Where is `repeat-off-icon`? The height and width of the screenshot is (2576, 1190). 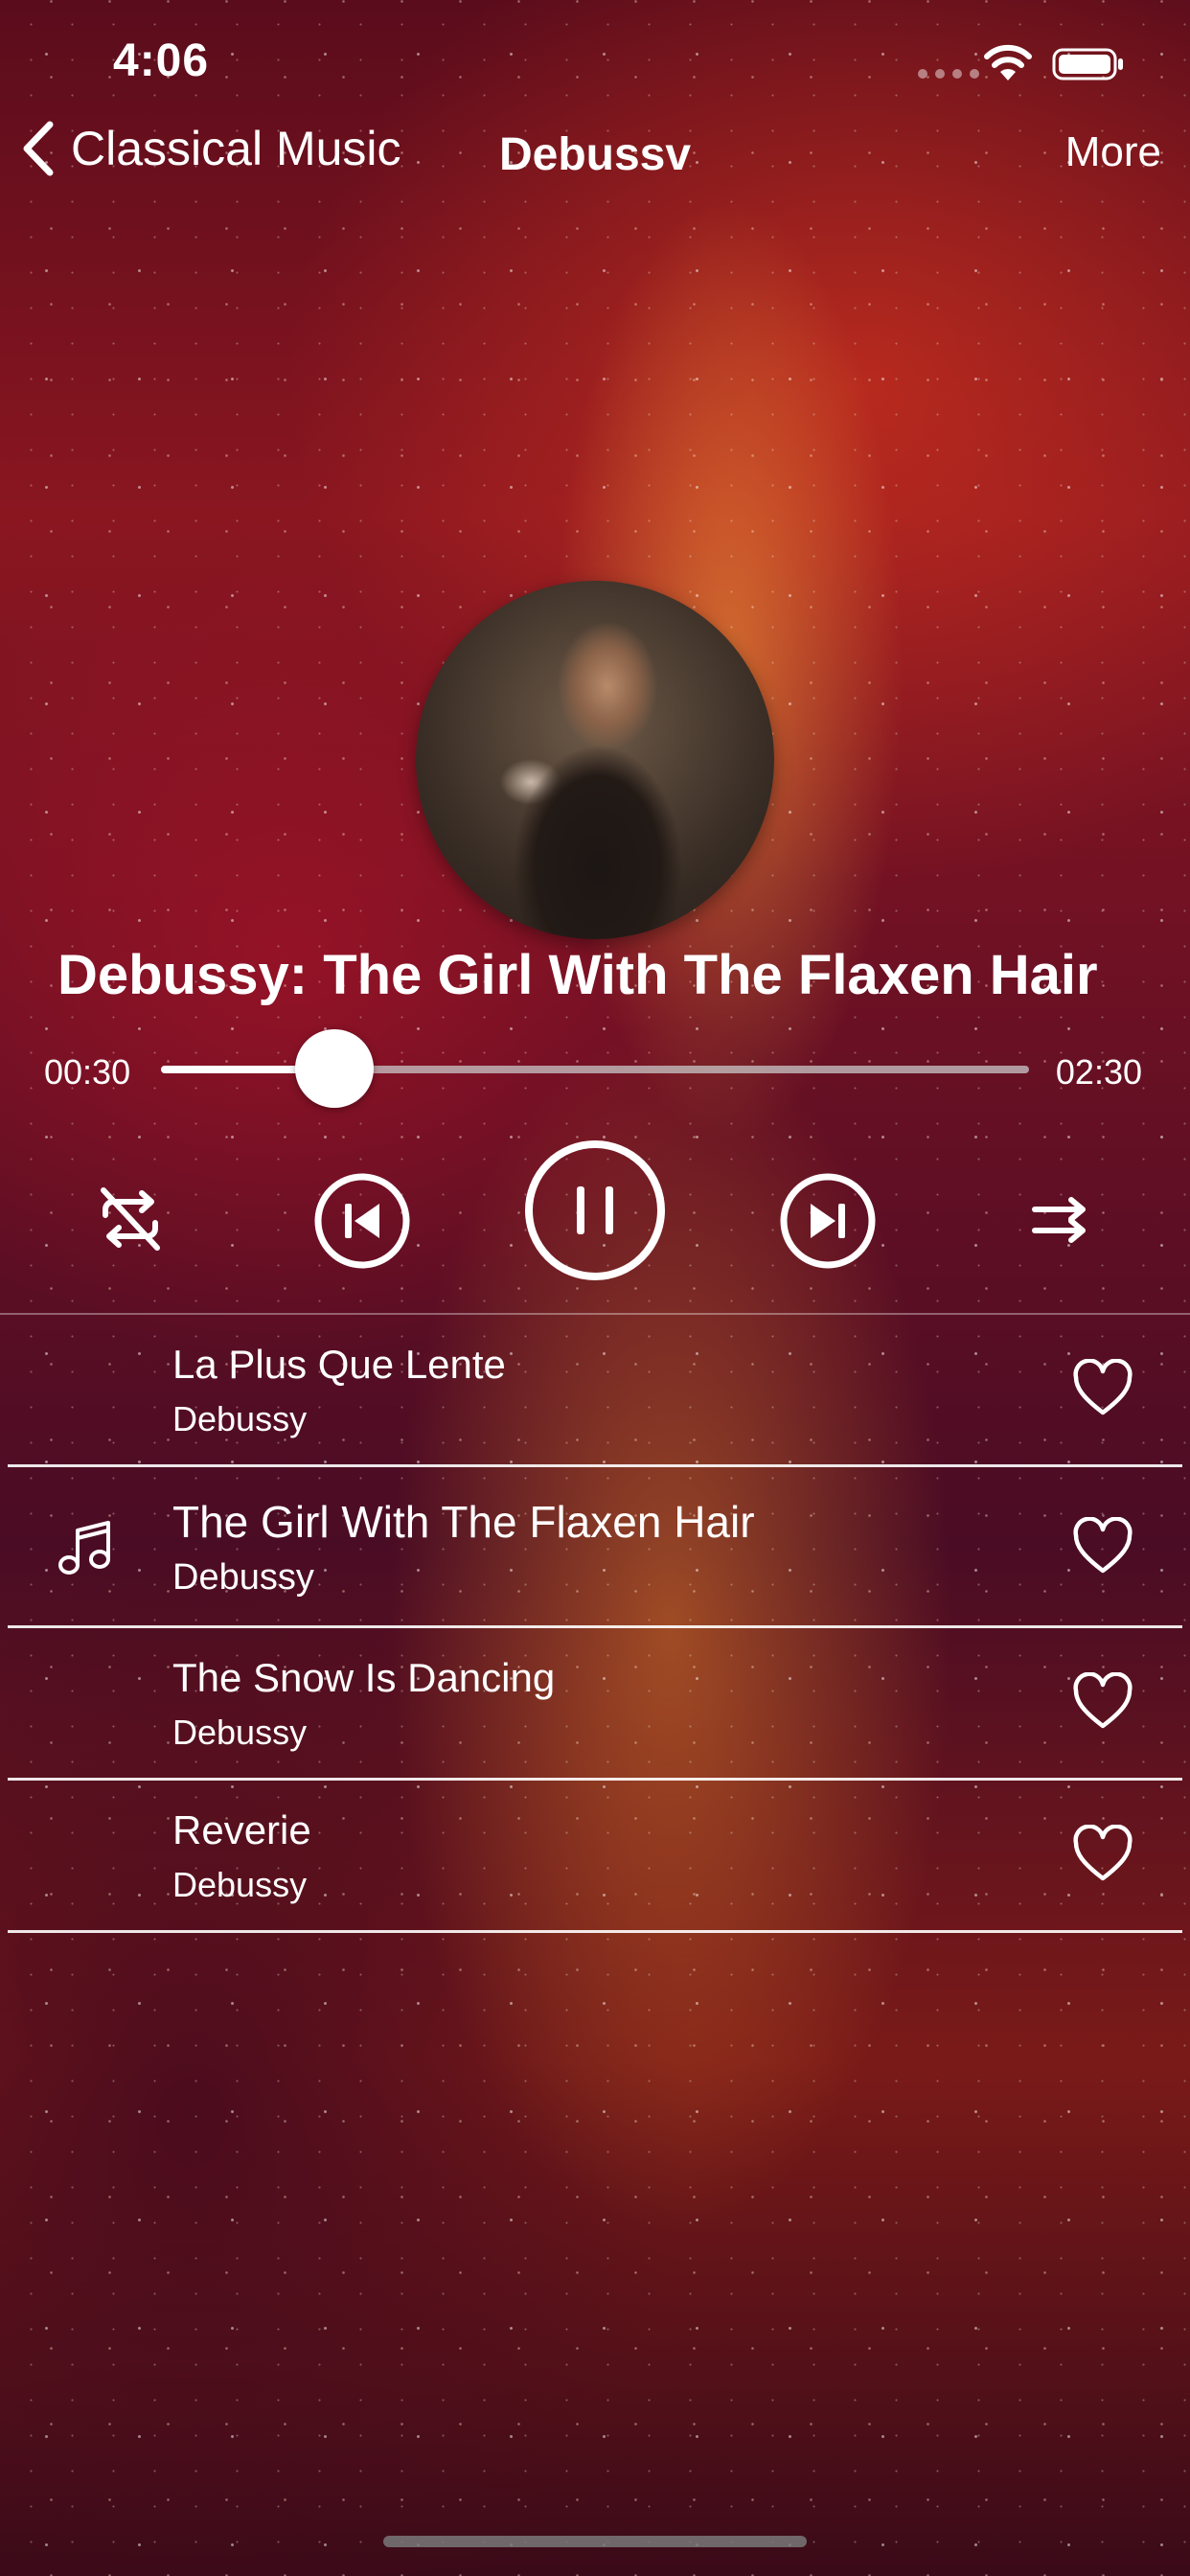
repeat-off-icon is located at coordinates (131, 1219).